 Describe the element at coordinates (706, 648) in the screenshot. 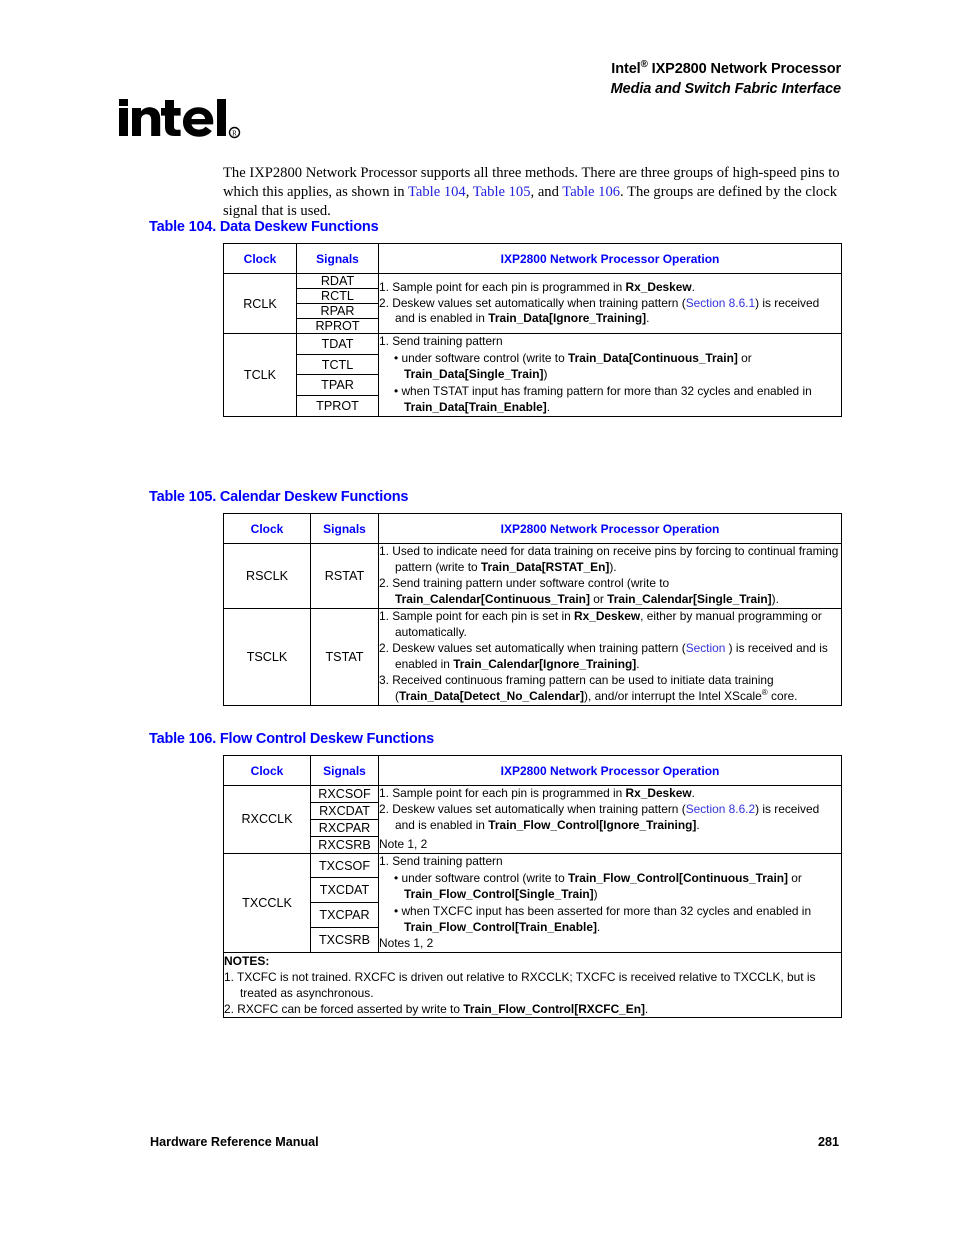

I see `section-link: Section` at that location.